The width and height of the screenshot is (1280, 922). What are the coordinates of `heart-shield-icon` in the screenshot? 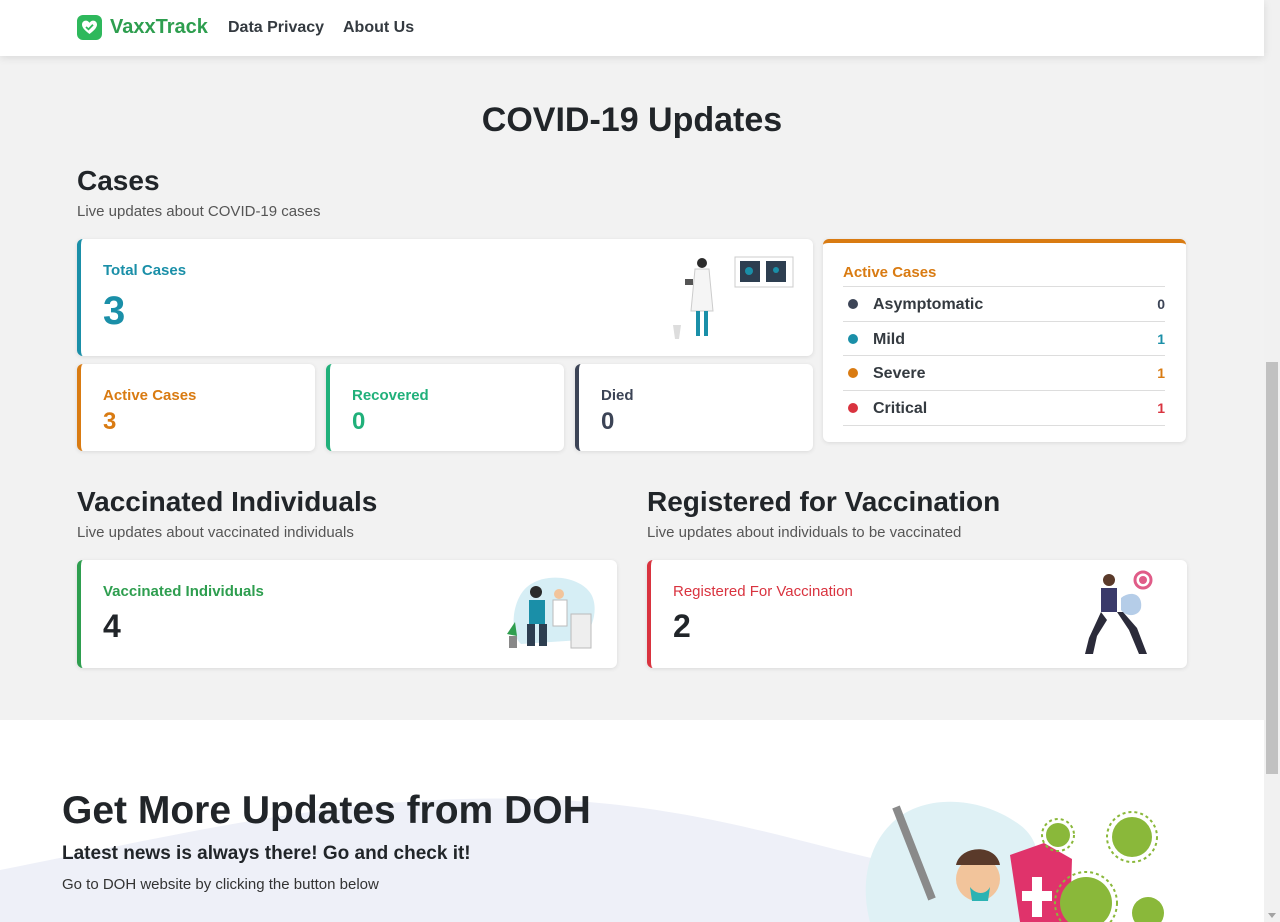 It's located at (89, 27).